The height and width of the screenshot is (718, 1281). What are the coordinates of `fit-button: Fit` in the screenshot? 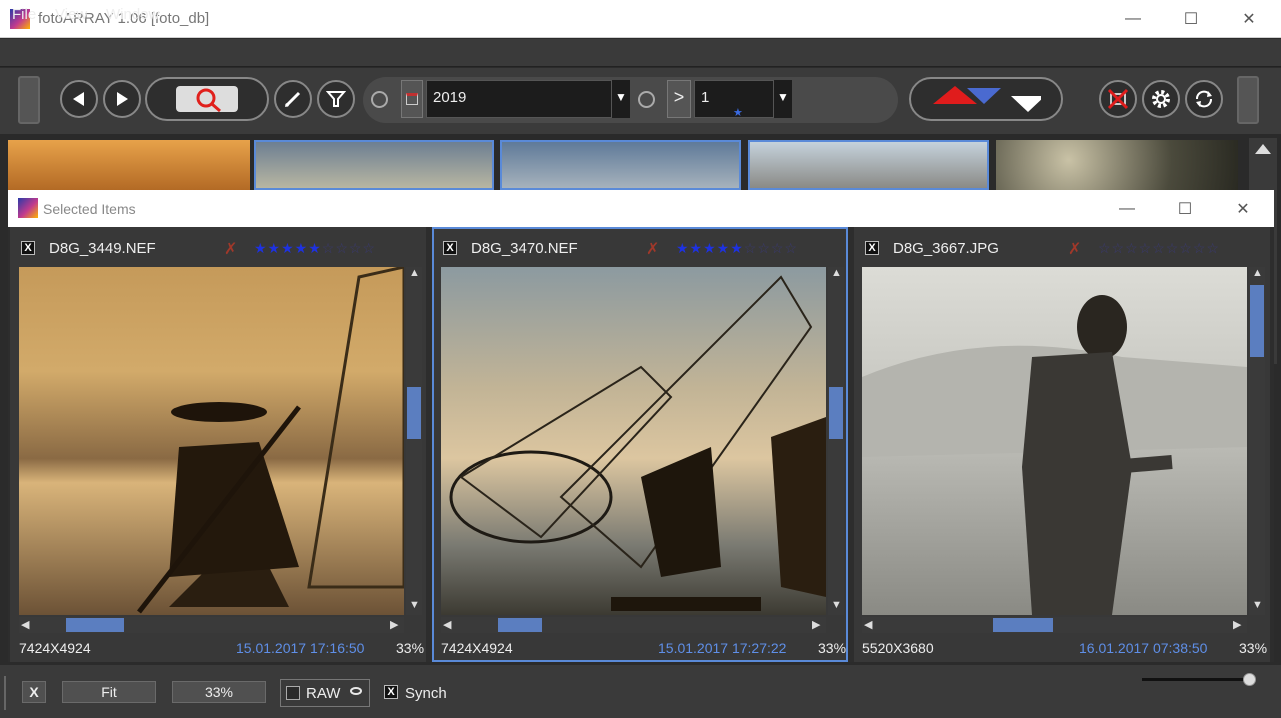 It's located at (109, 692).